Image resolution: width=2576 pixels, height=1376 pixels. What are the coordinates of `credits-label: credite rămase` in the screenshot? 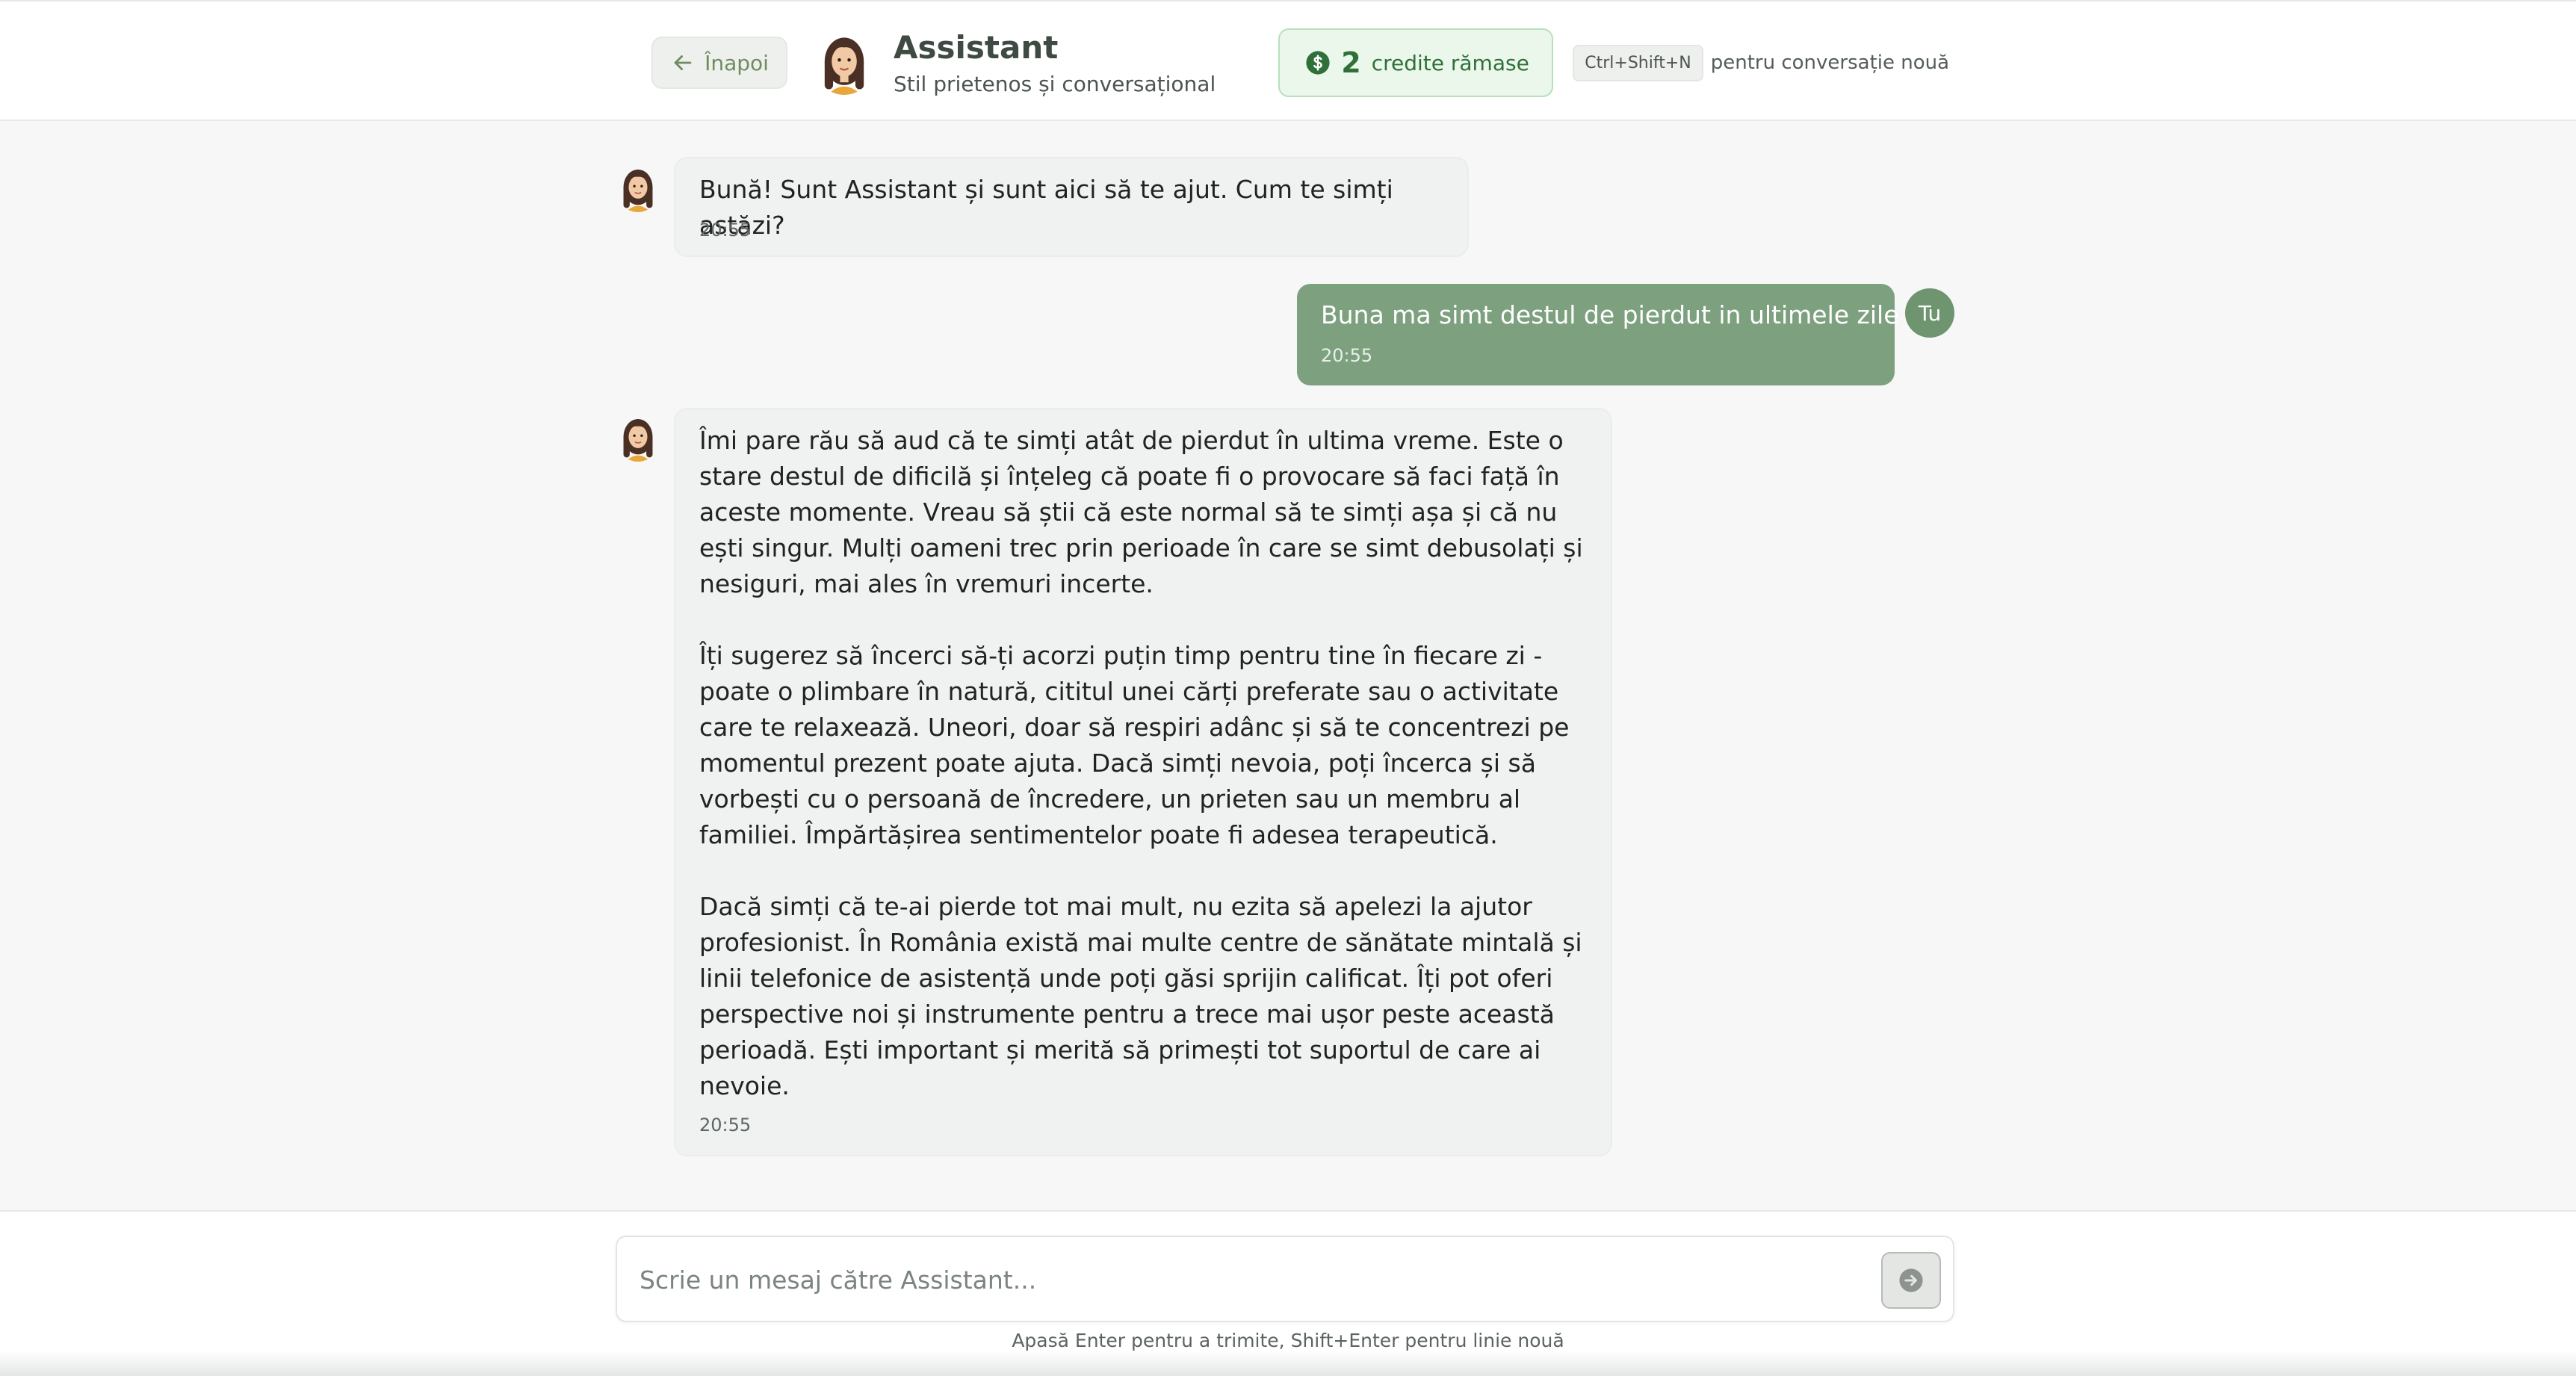 It's located at (1450, 62).